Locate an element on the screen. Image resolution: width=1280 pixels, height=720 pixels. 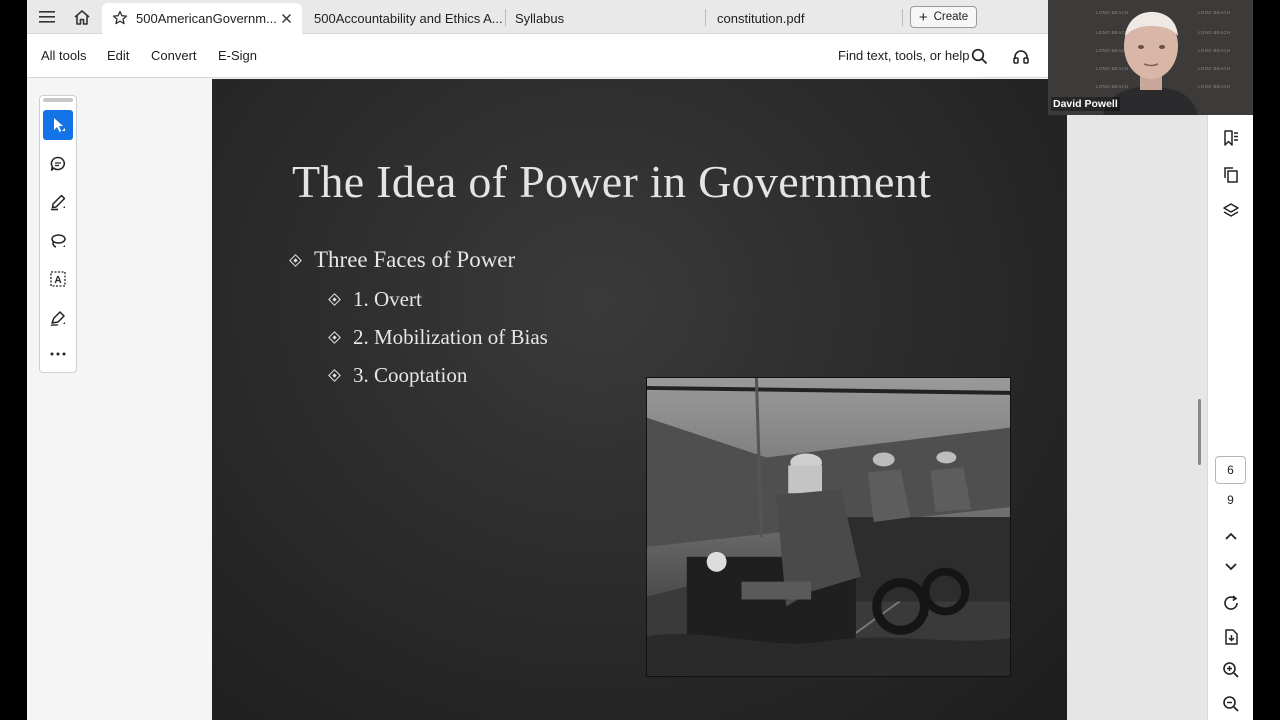
quick-tools-palette: A is located at coordinates (58, 234).